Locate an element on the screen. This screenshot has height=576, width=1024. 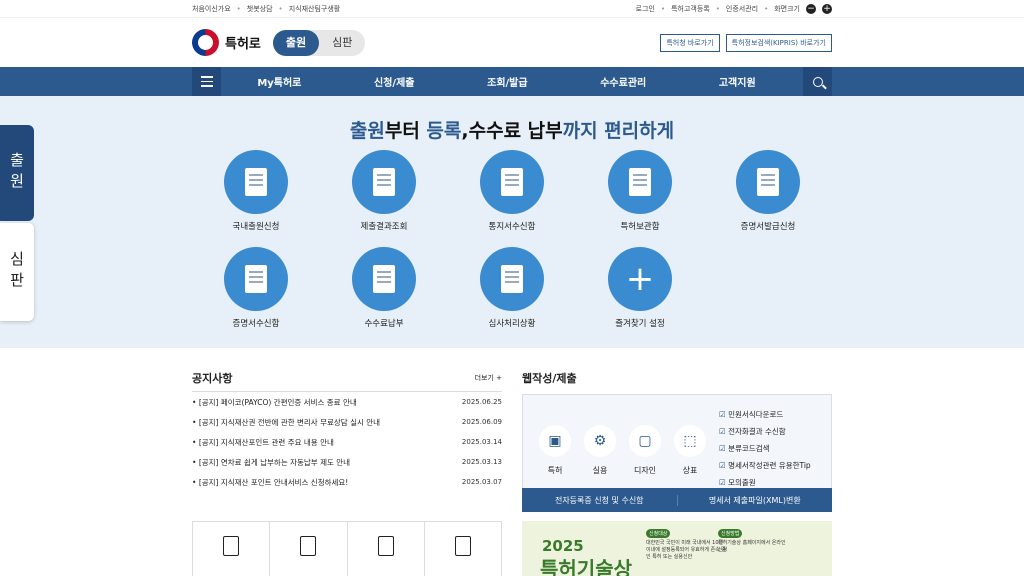
mail-icon is located at coordinates (256, 279).